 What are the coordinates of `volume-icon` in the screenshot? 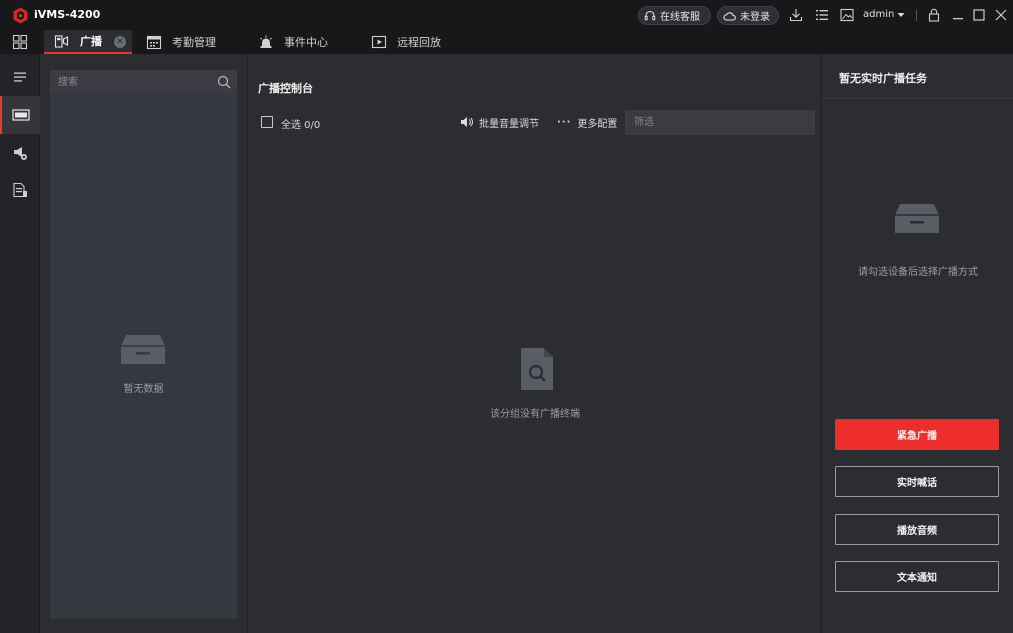 It's located at (467, 122).